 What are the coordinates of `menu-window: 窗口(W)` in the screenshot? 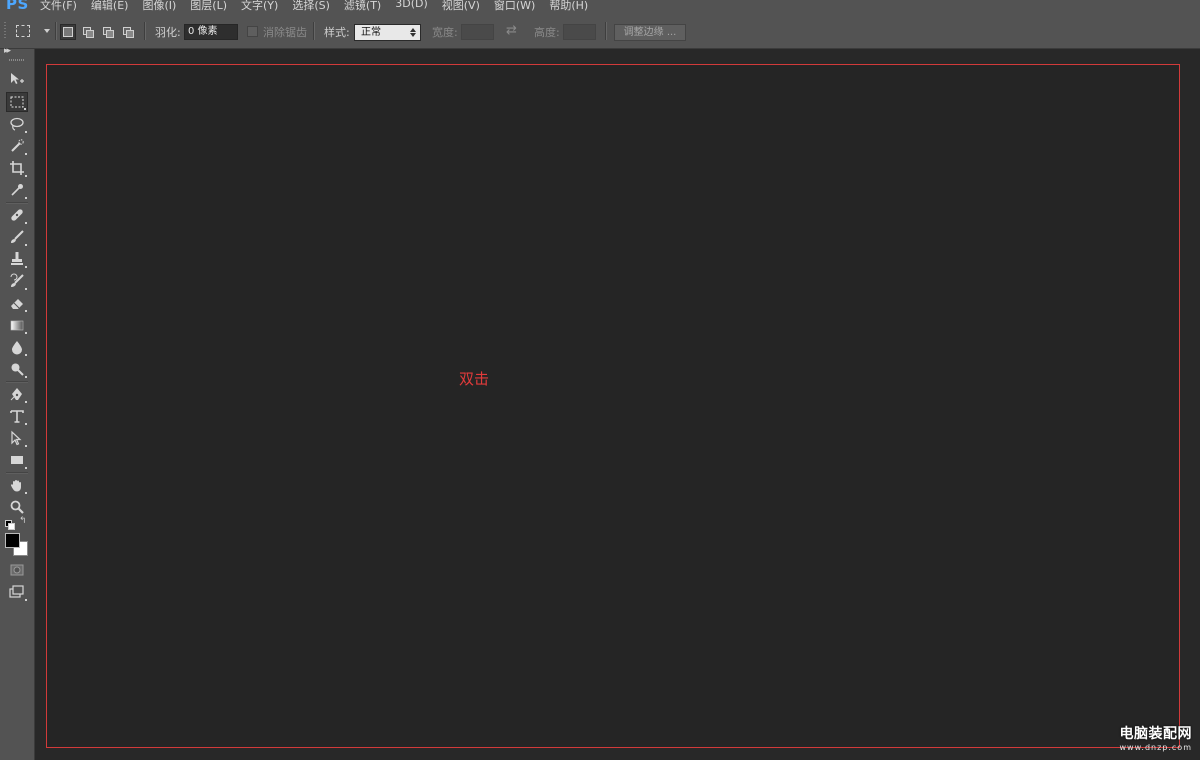 It's located at (514, 6).